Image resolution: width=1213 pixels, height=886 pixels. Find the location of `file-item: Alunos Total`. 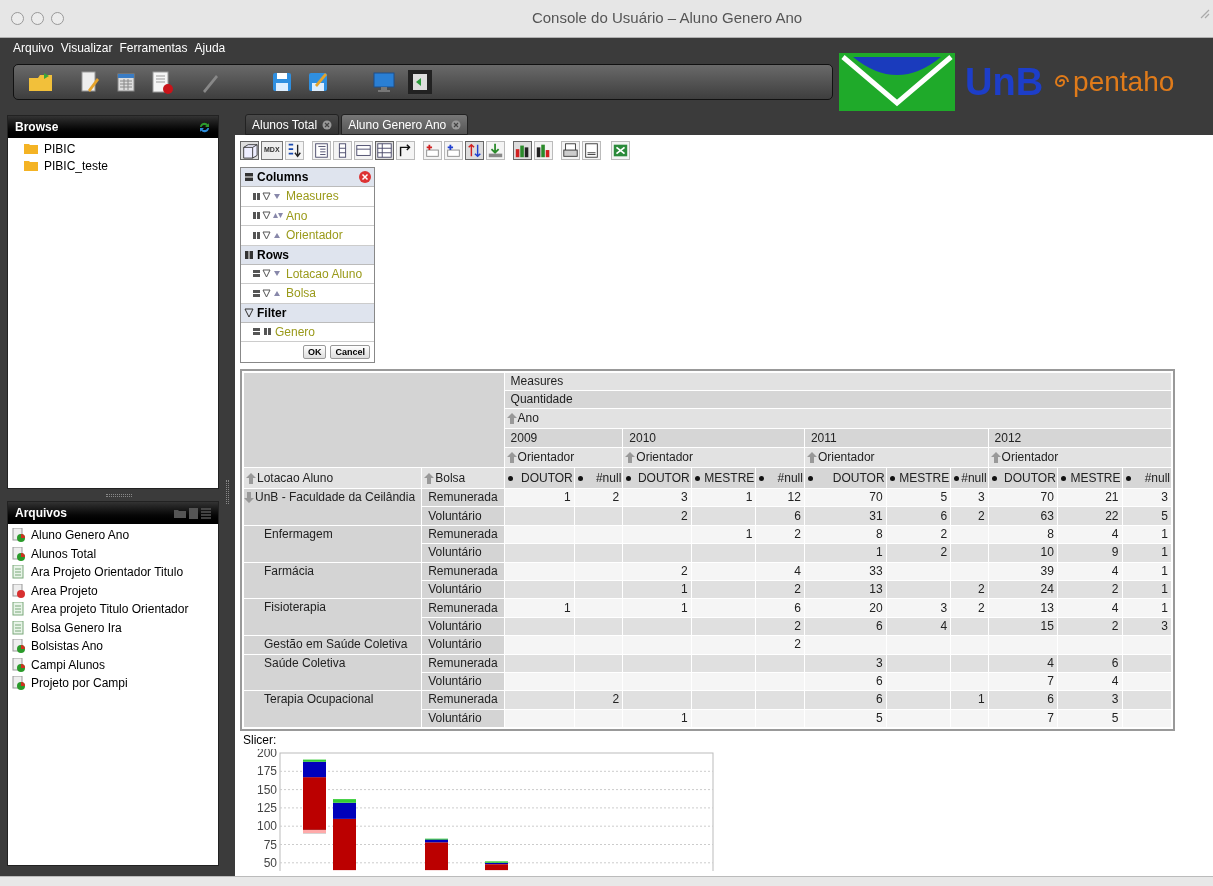

file-item: Alunos Total is located at coordinates (115, 553).